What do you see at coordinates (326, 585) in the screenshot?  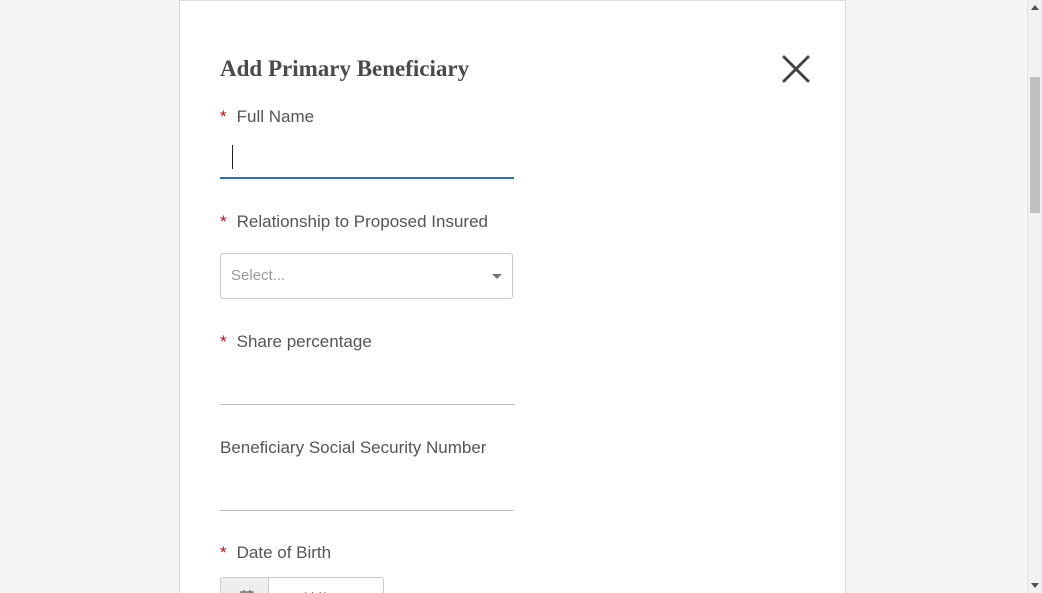 I see `dob-input` at bounding box center [326, 585].